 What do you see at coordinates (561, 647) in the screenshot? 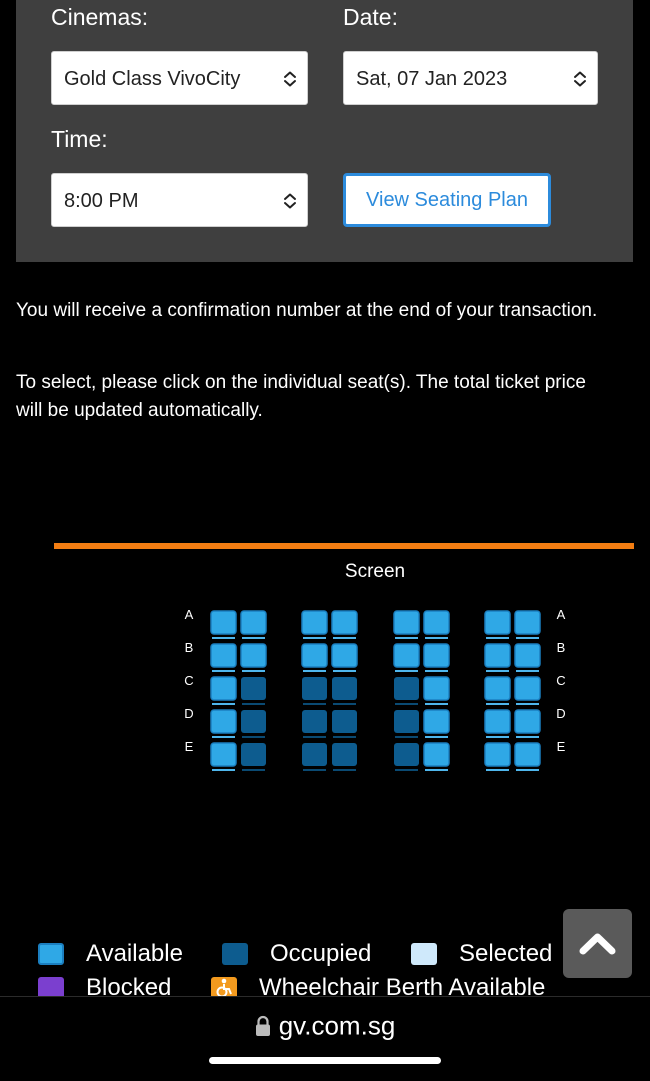
I see `row-label-right: B` at bounding box center [561, 647].